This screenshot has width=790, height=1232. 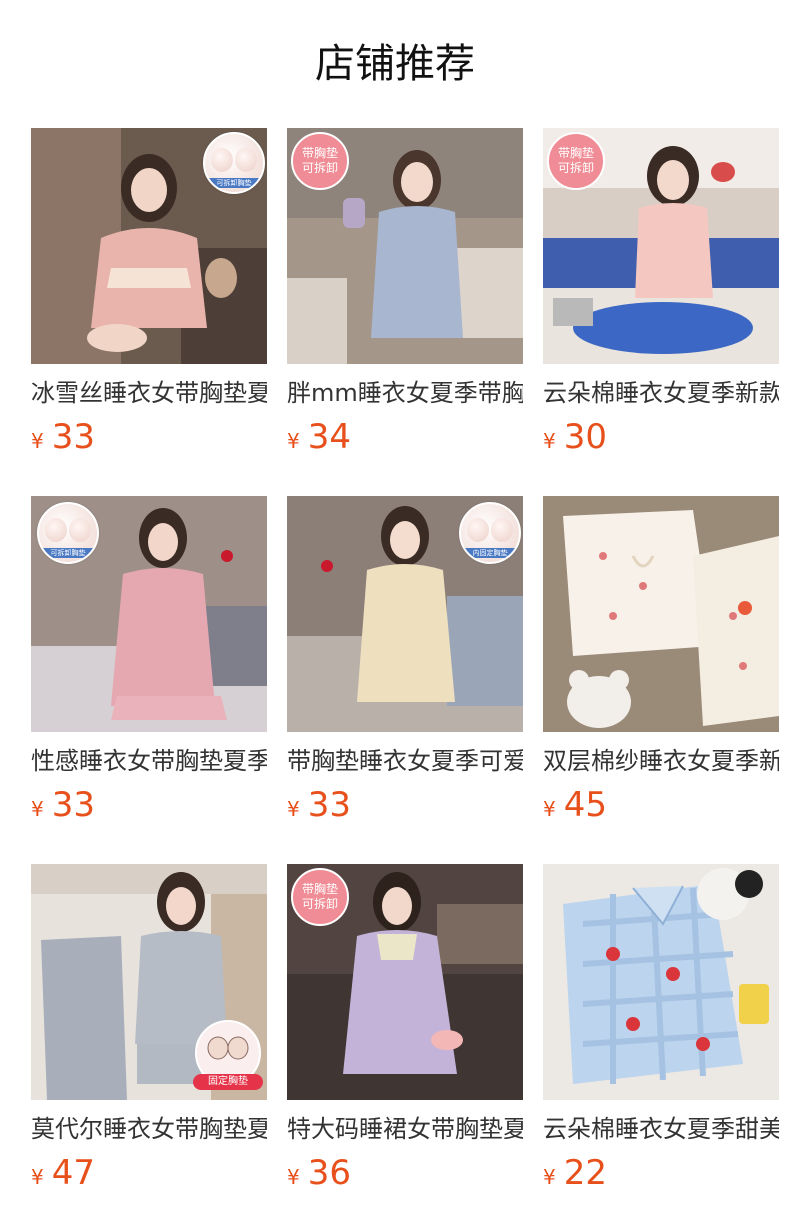 I want to click on product-card: 带胸垫 可拆卸 云朵棉睡衣女夏季新款 ¥30, so click(x=661, y=293).